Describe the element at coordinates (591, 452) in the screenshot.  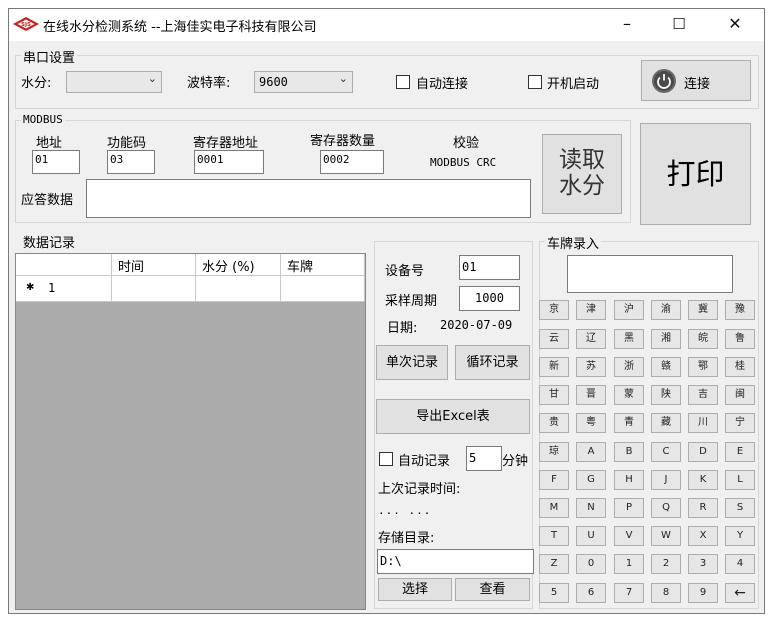
I see `plate-key: A` at that location.